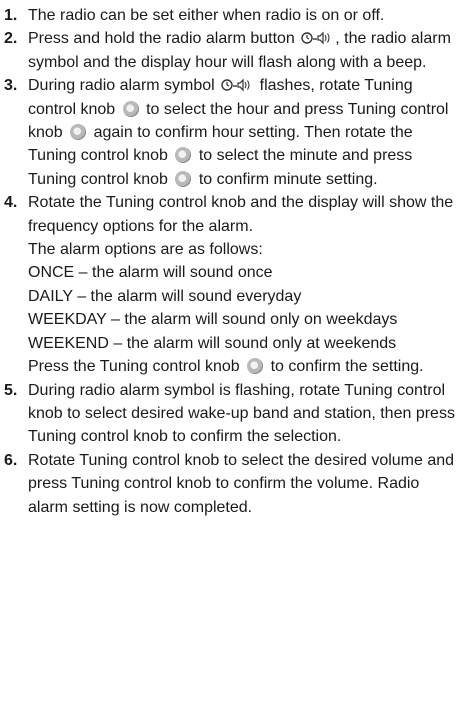 The width and height of the screenshot is (472, 717). Describe the element at coordinates (288, 179) in the screenshot. I see `step-text-part: to confirm minute setting.` at that location.